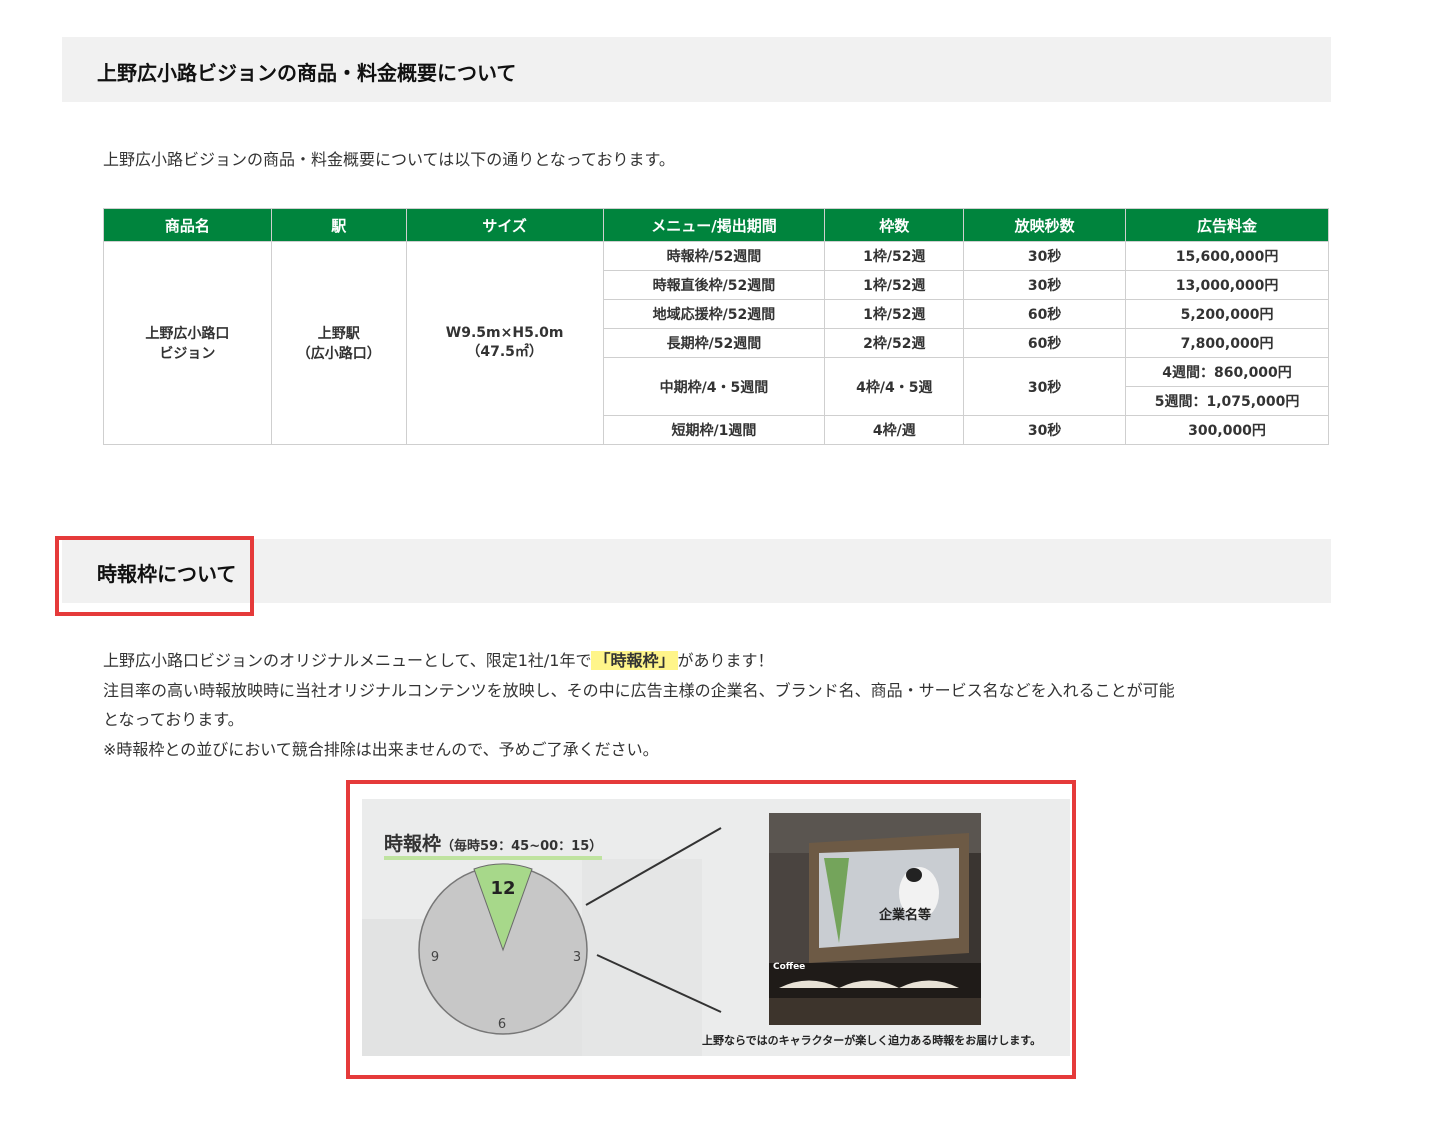 The height and width of the screenshot is (1128, 1439). Describe the element at coordinates (1227, 285) in the screenshot. I see `cell-price: 13,000,000円` at that location.